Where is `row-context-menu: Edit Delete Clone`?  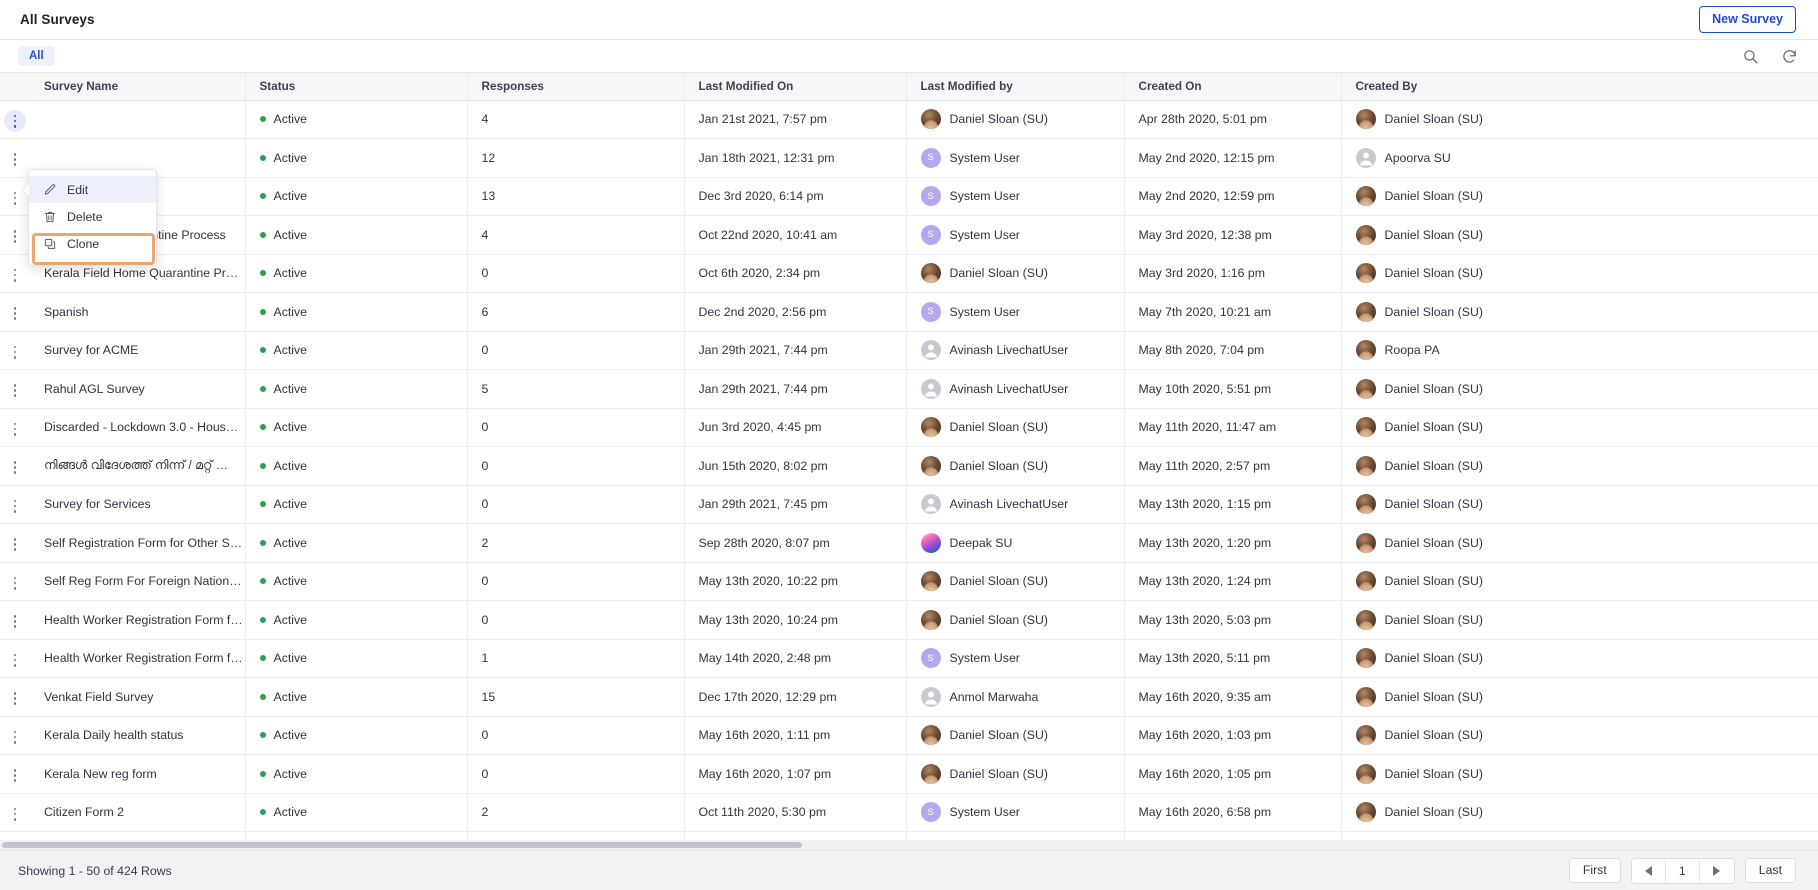 row-context-menu: Edit Delete Clone is located at coordinates (92, 217).